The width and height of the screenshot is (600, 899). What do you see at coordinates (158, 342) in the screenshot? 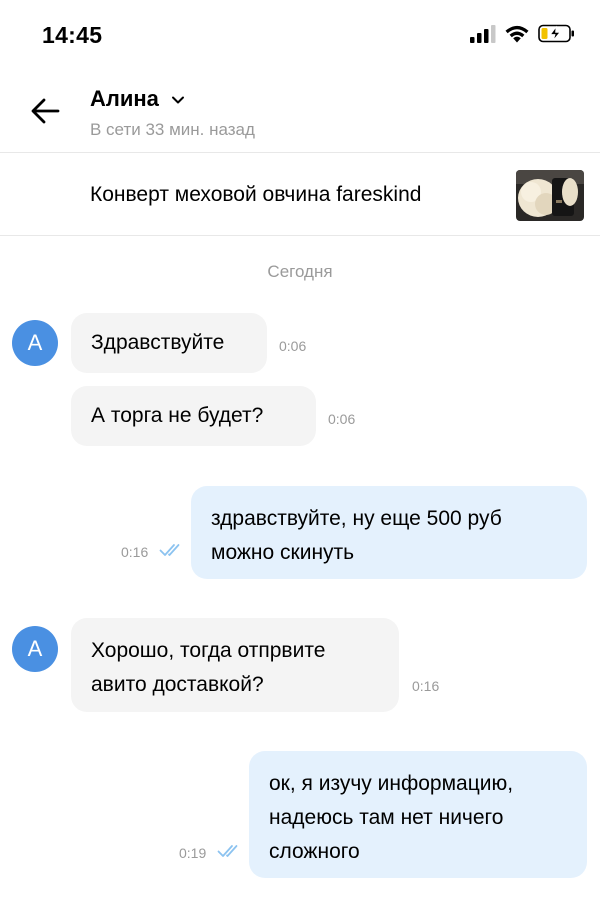
I see `message-text: Здравствуйте` at bounding box center [158, 342].